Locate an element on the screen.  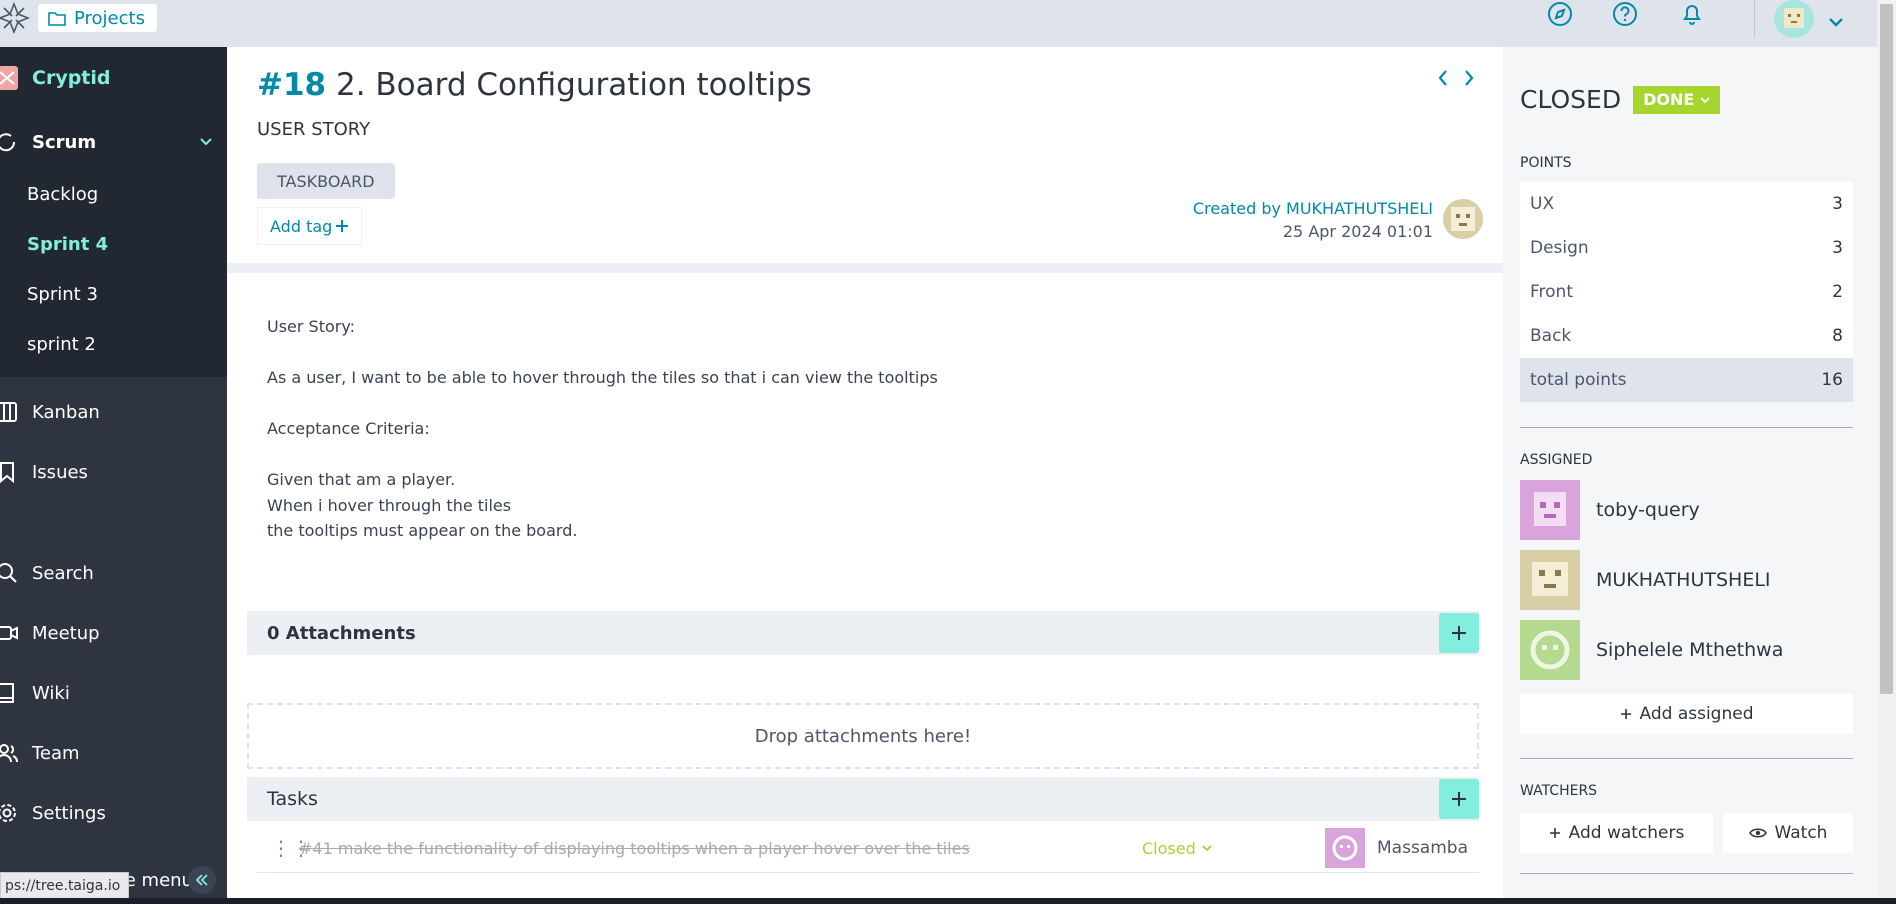
creator-avatar is located at coordinates (1463, 219).